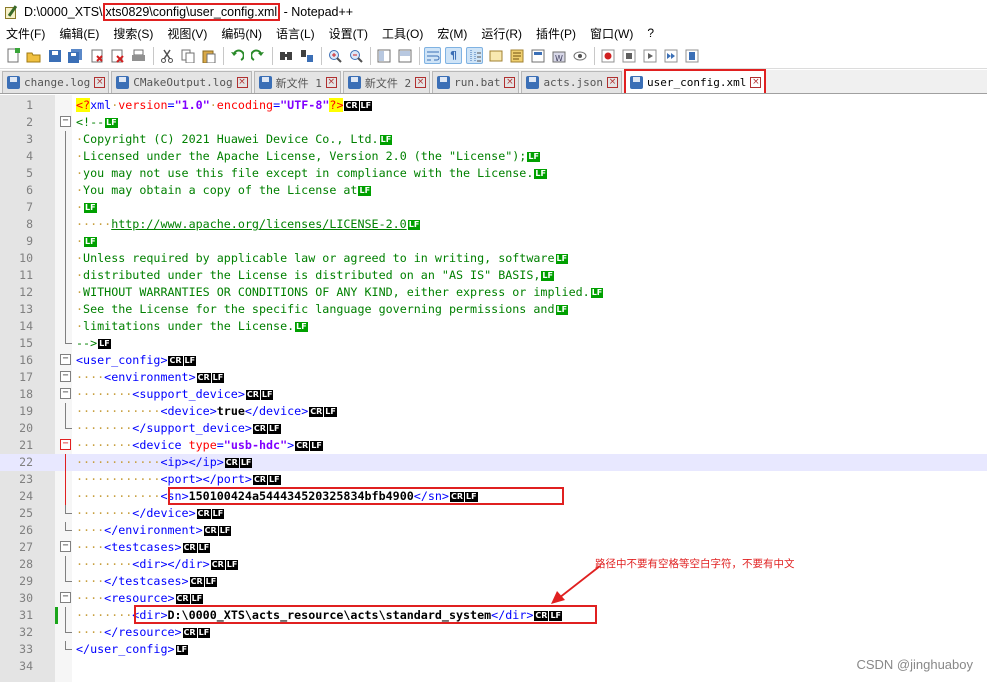 This screenshot has height=682, width=987. Describe the element at coordinates (695, 81) in the screenshot. I see `tab-user-config-xml: user_config.xml ×` at that location.